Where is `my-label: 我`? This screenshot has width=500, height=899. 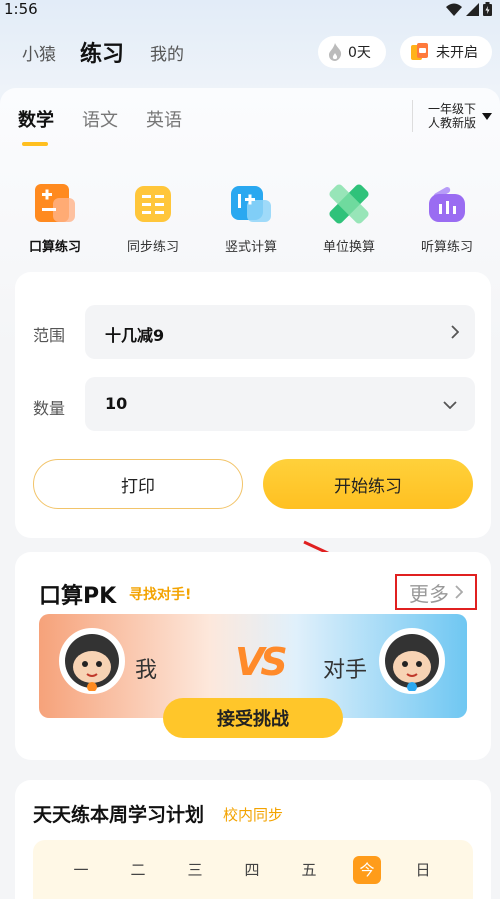
my-label: 我 is located at coordinates (146, 670).